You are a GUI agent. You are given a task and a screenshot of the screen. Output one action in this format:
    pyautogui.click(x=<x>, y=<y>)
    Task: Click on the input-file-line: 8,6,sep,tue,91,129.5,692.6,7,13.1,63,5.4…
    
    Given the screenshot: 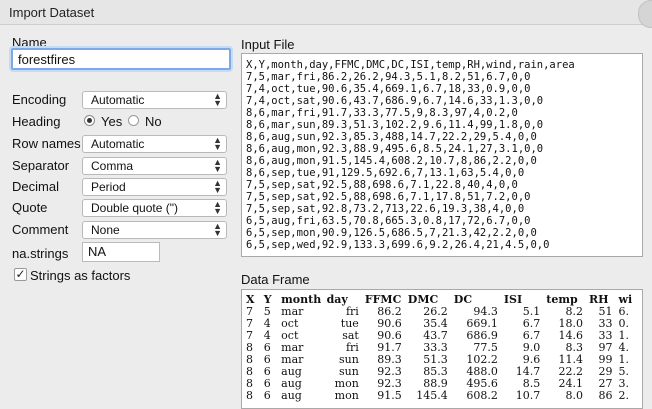 What is the action you would take?
    pyautogui.click(x=385, y=173)
    